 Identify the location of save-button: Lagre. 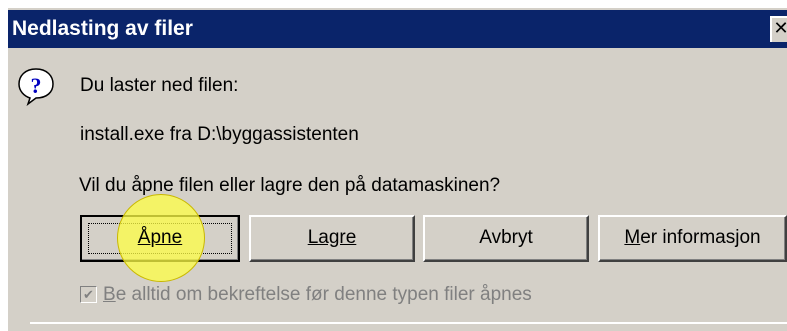
(332, 238).